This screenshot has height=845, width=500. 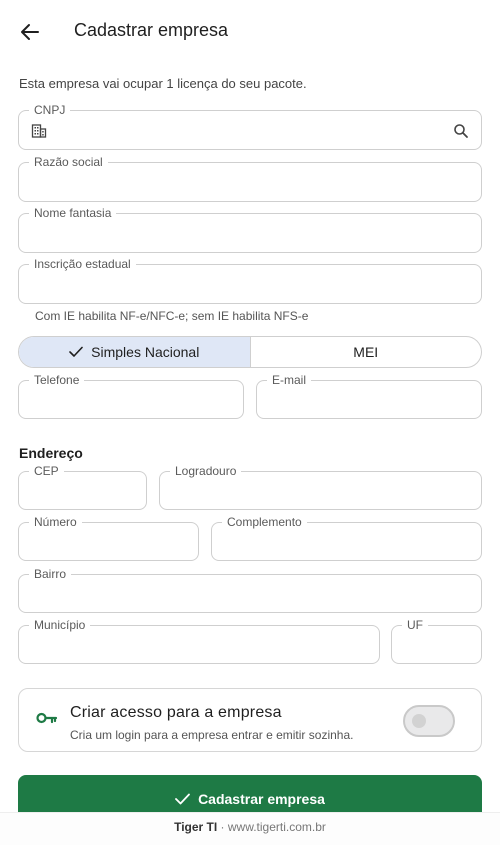 What do you see at coordinates (461, 133) in the screenshot?
I see `search-icon` at bounding box center [461, 133].